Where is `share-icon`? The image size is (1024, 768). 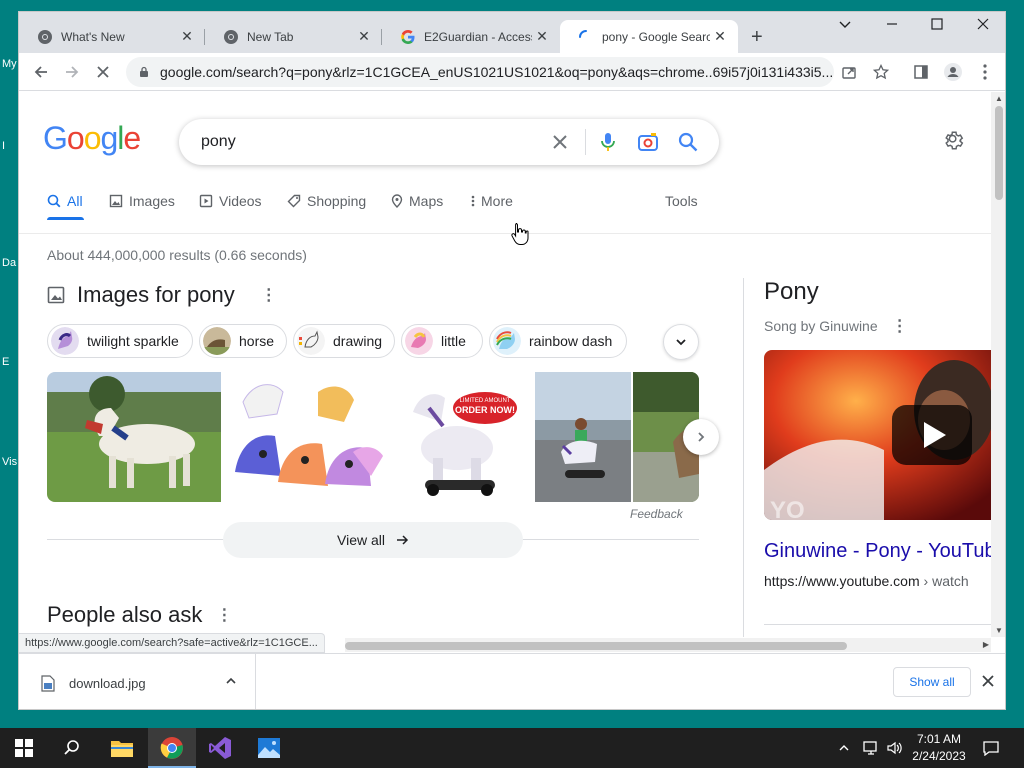
share-icon is located at coordinates (849, 72).